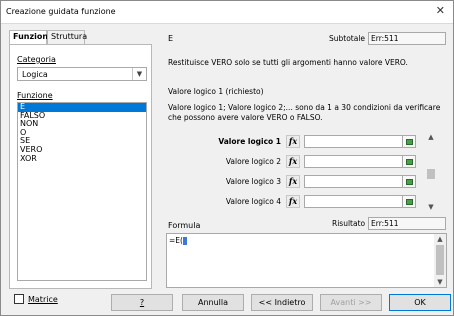 The image size is (454, 316). Describe the element at coordinates (282, 302) in the screenshot. I see `back-button: << Indietro` at that location.